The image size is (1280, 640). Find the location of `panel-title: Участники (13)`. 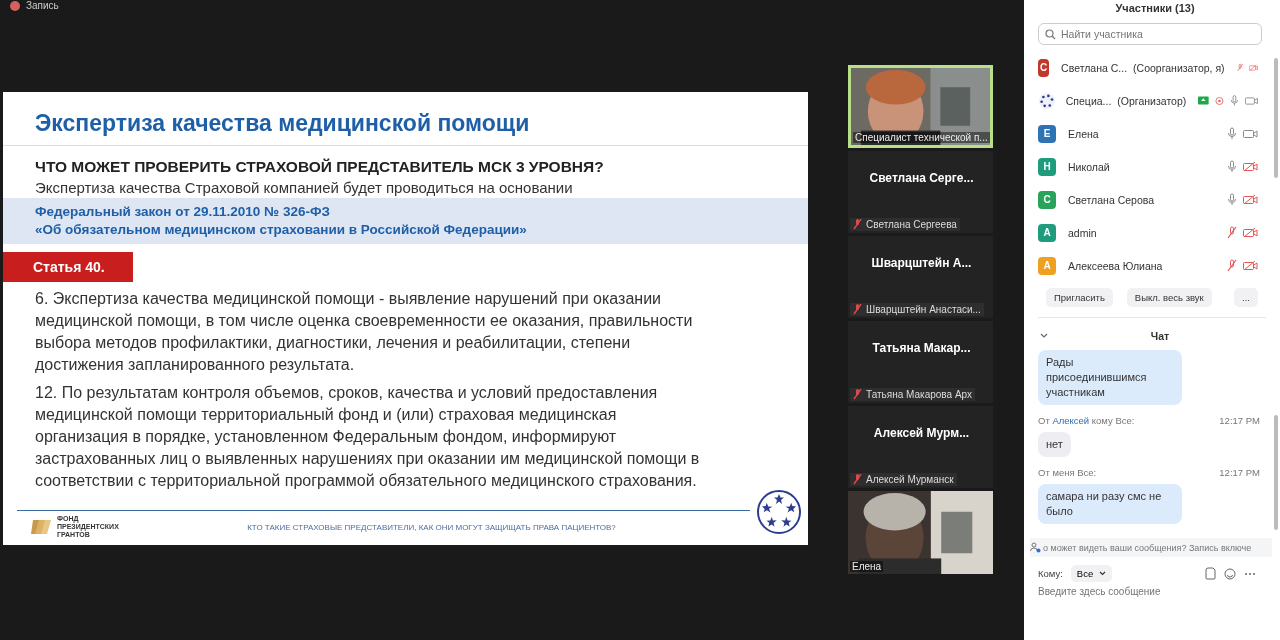

panel-title: Участники (13) is located at coordinates (1155, 8).